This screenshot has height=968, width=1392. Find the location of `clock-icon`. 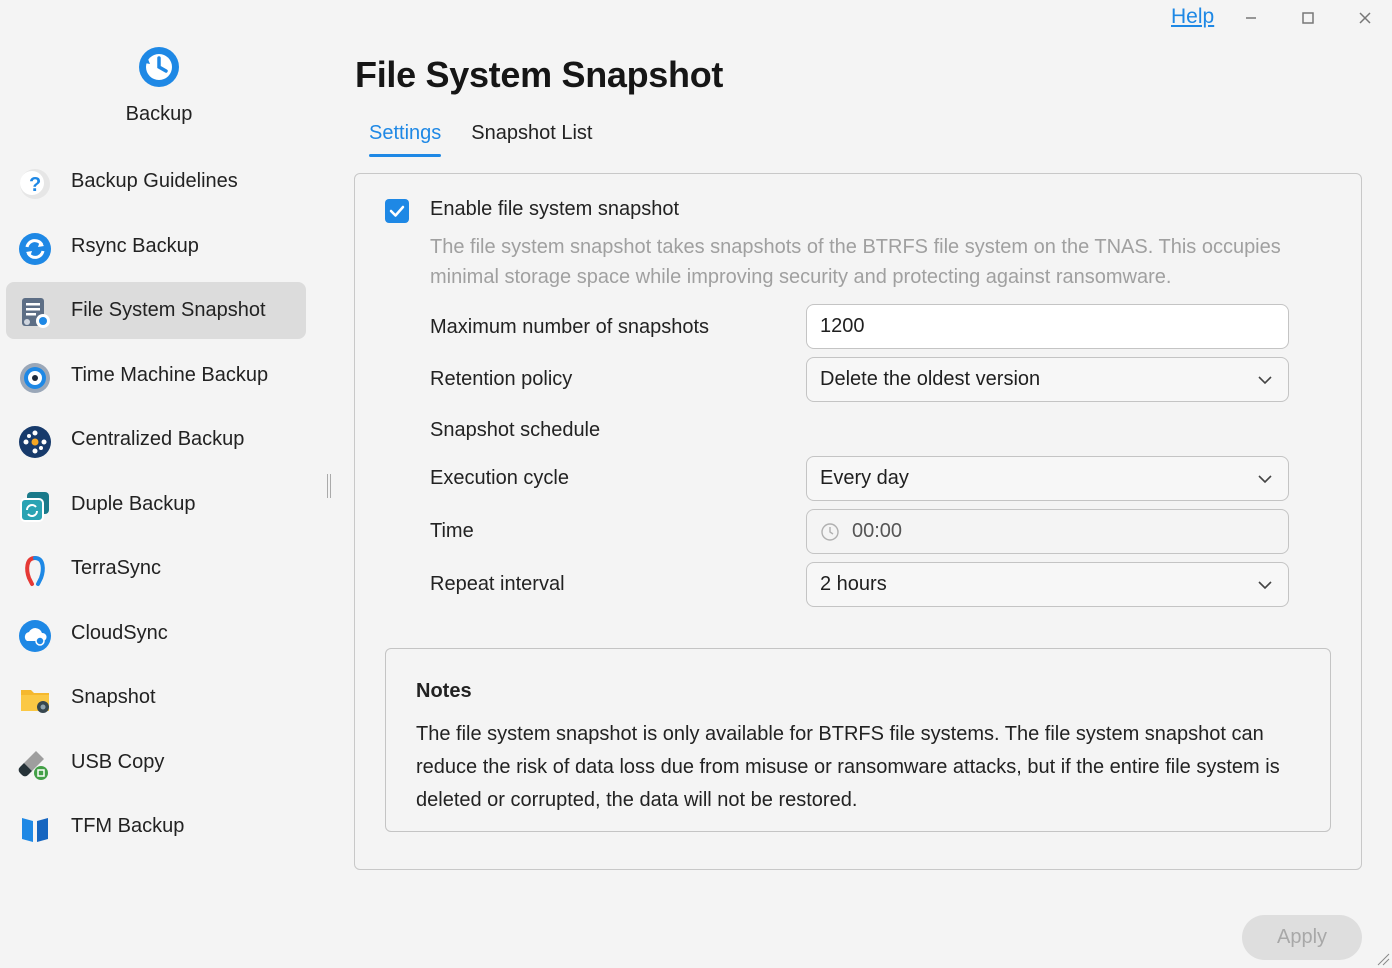

clock-icon is located at coordinates (830, 531).